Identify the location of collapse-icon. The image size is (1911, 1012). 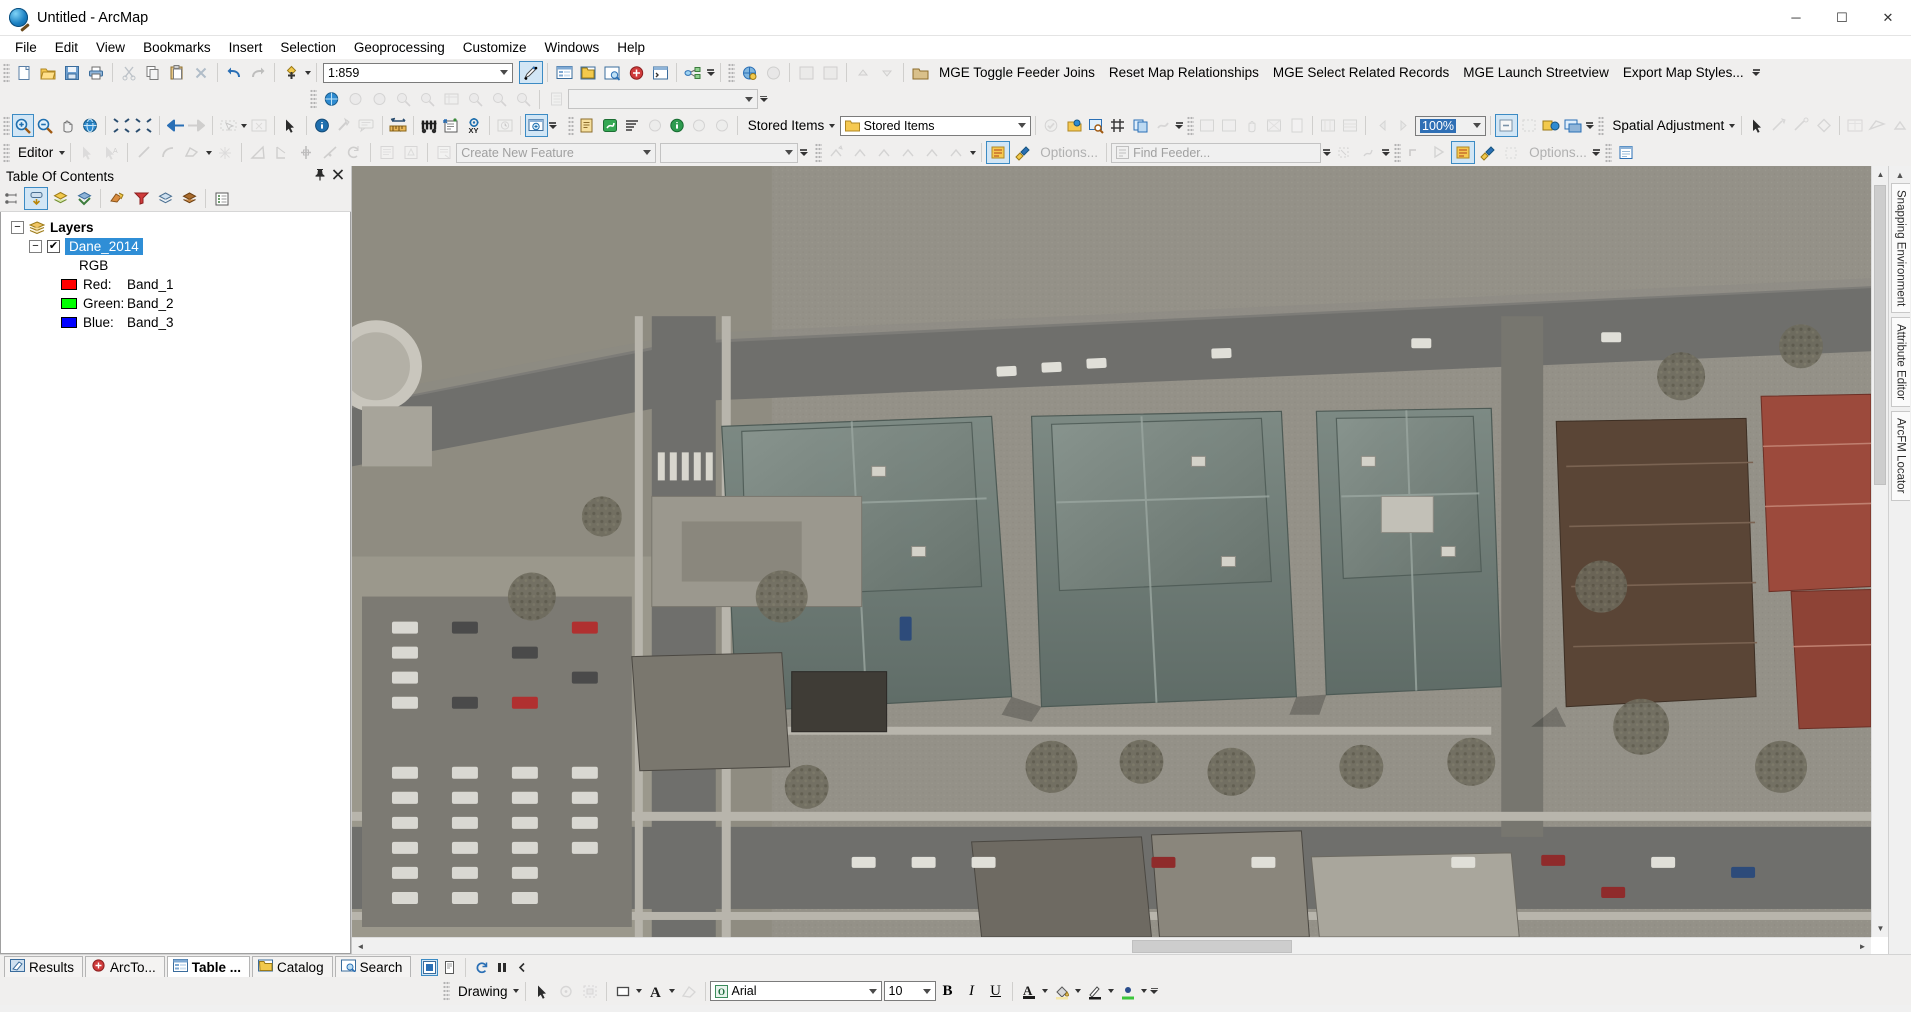
(521, 967).